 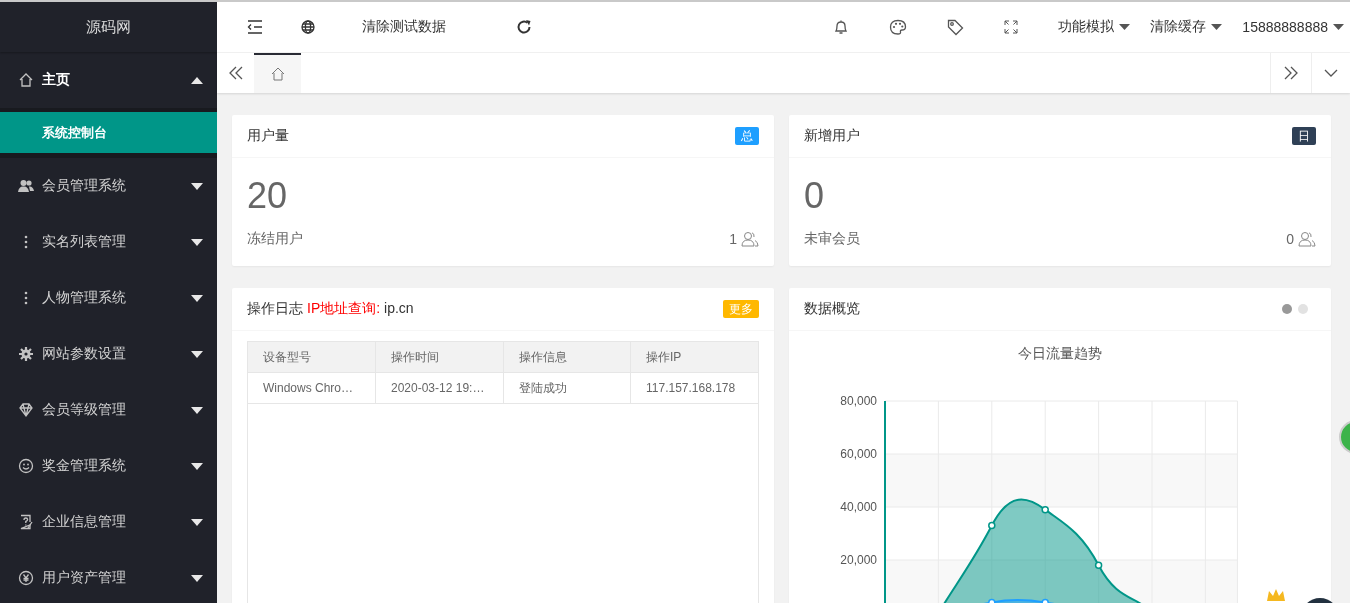 I want to click on yen-icon, so click(x=26, y=578).